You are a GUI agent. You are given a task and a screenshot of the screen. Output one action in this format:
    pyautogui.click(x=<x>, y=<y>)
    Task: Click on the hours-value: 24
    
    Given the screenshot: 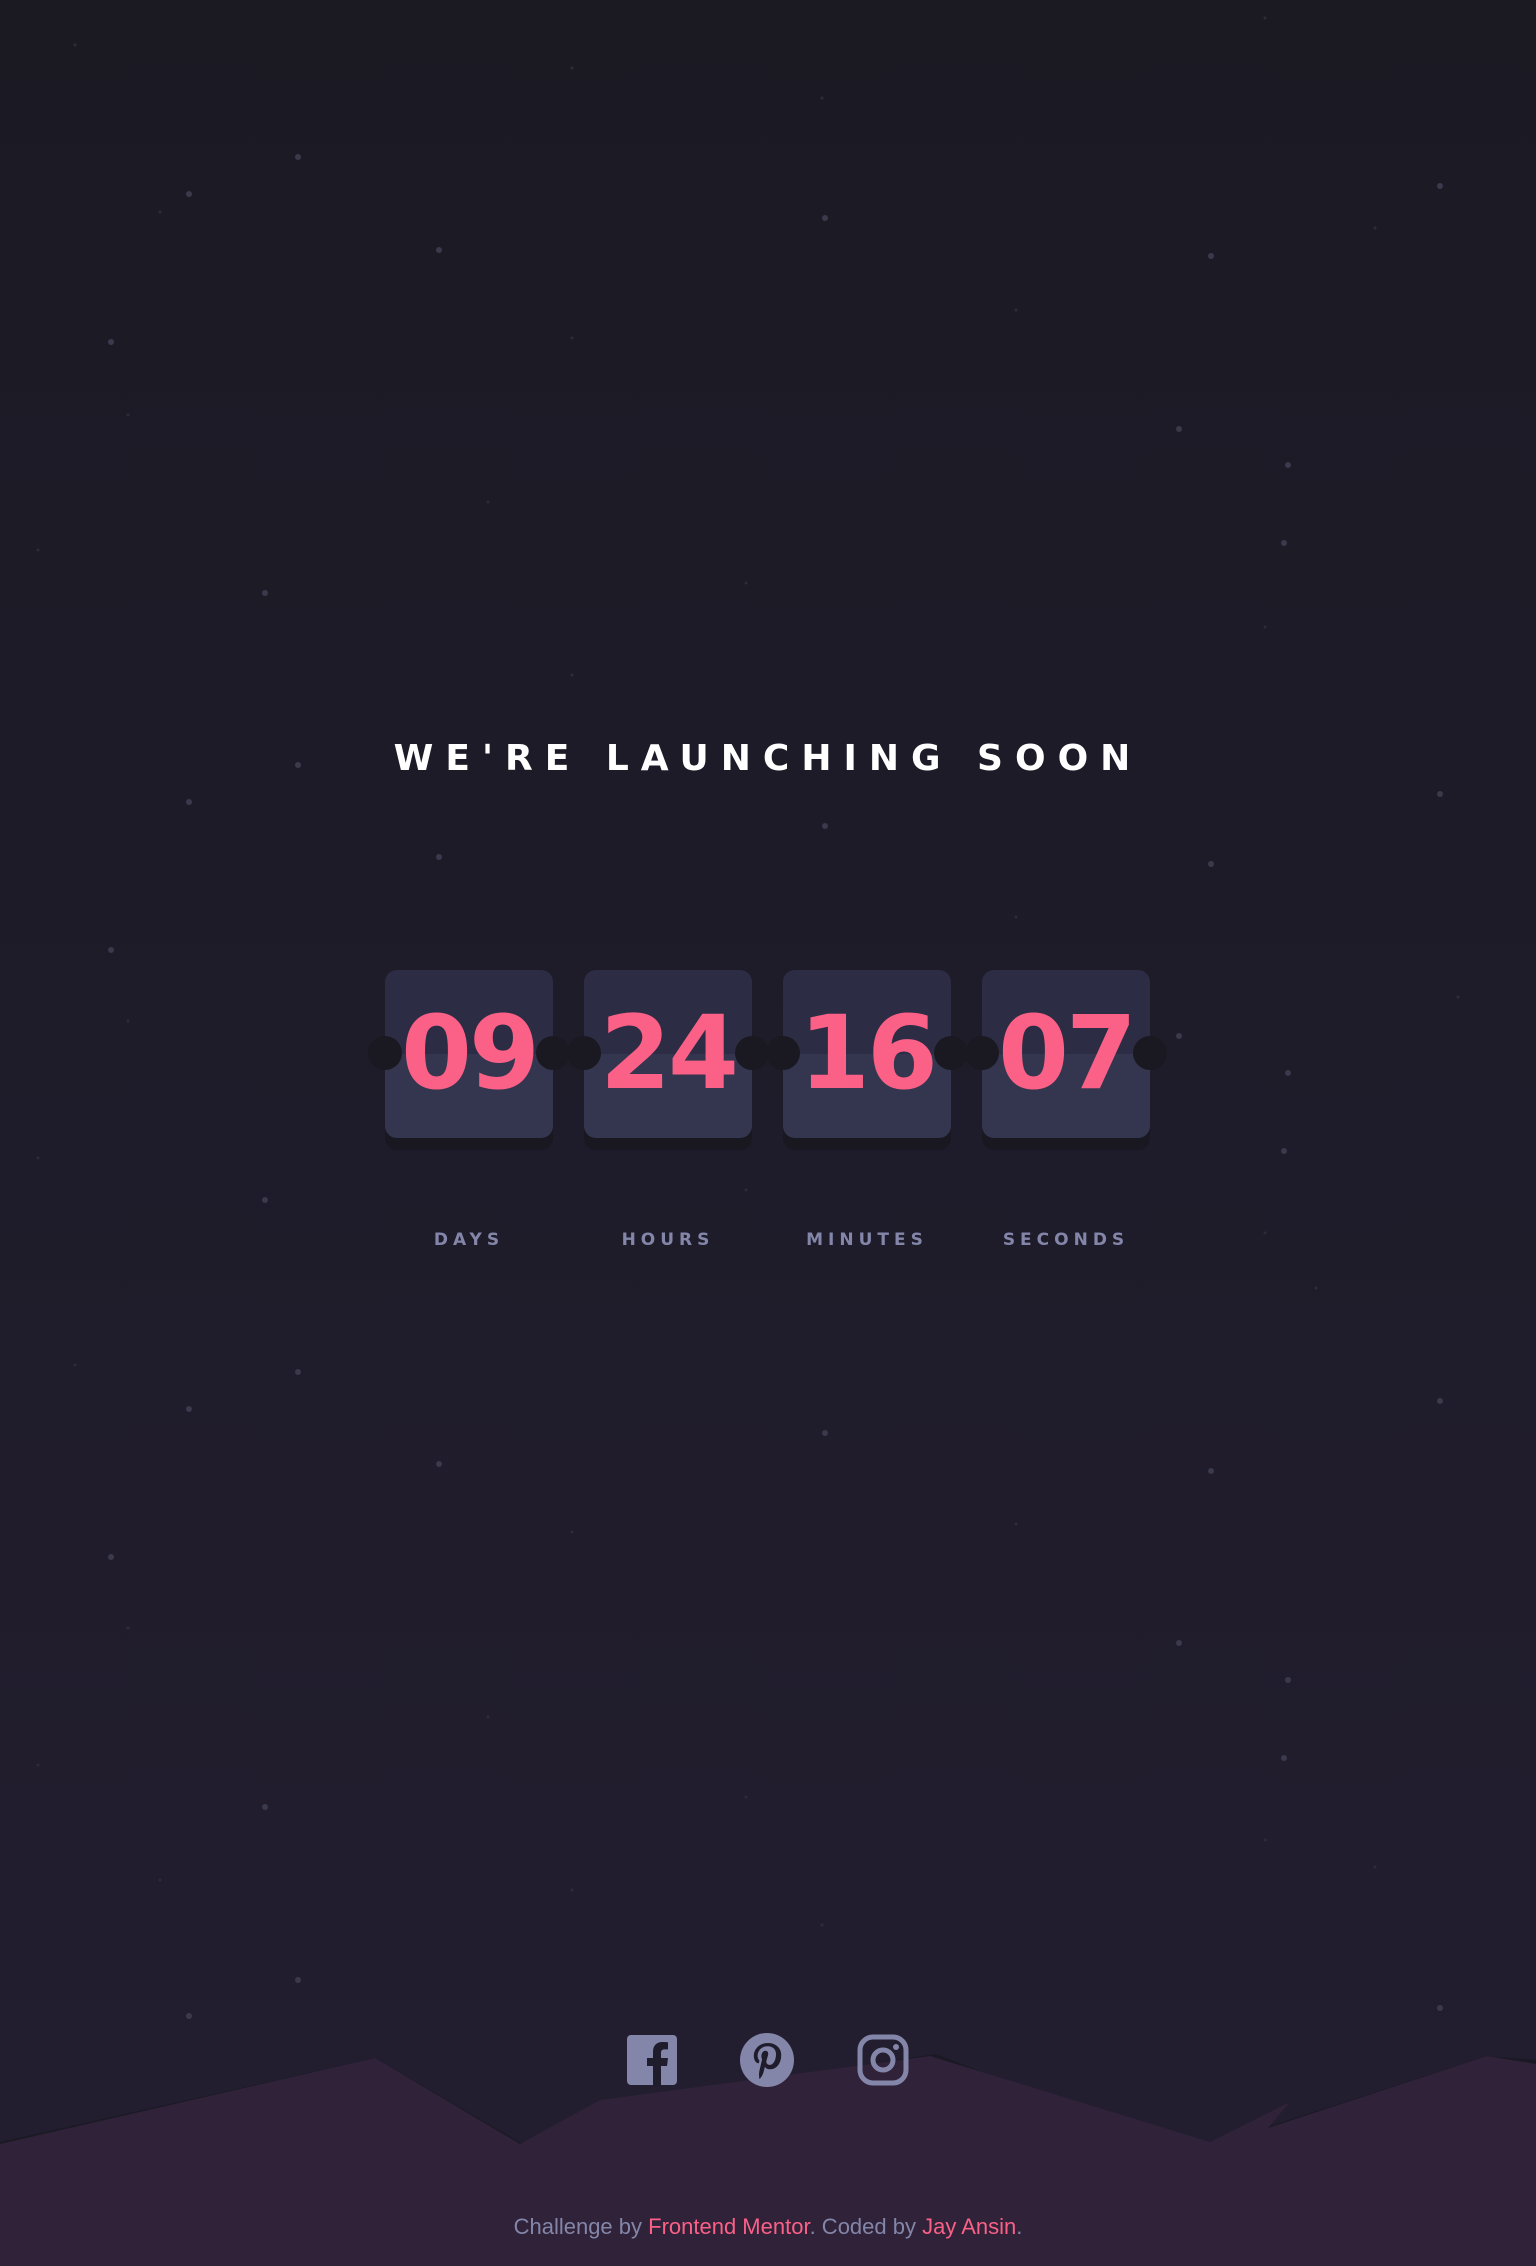 What is the action you would take?
    pyautogui.click(x=669, y=1053)
    